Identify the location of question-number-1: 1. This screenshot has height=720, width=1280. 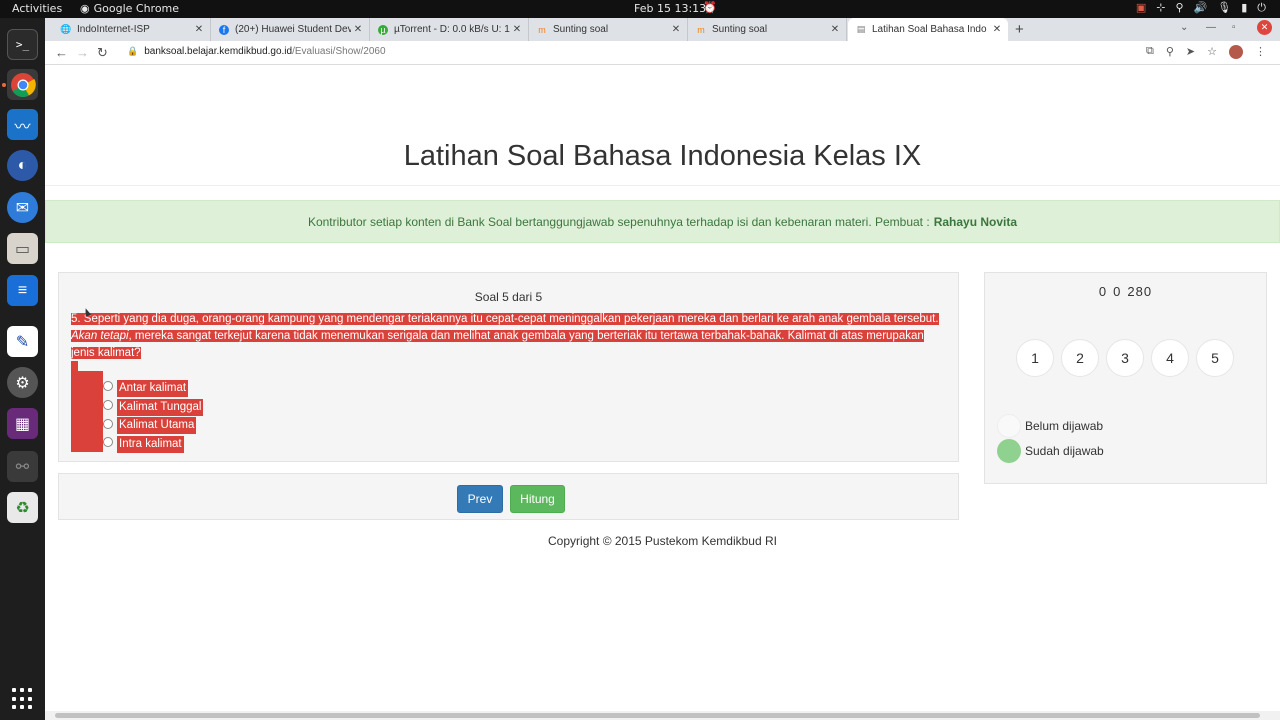
(1035, 358).